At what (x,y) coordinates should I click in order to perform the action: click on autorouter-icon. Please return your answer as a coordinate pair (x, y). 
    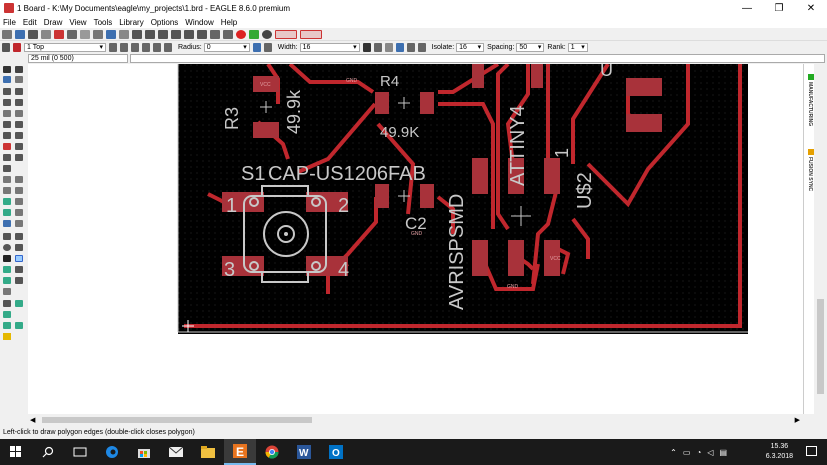
    Looking at the image, I should click on (286, 34).